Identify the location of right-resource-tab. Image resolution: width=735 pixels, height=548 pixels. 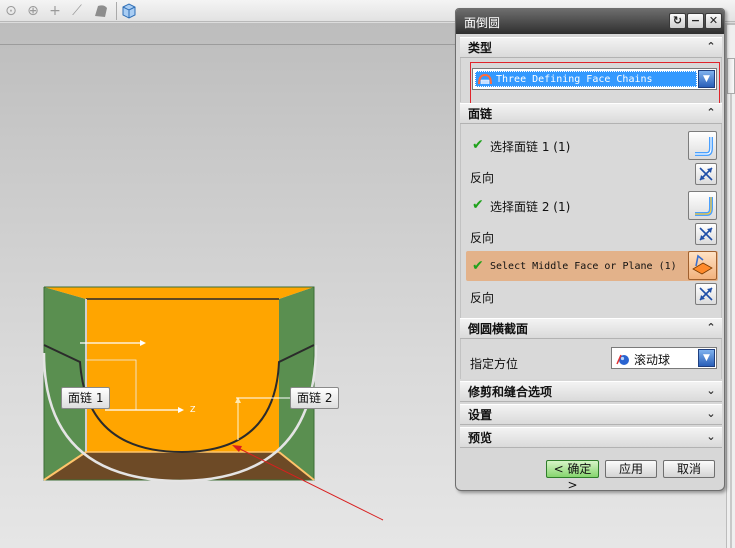
(731, 76).